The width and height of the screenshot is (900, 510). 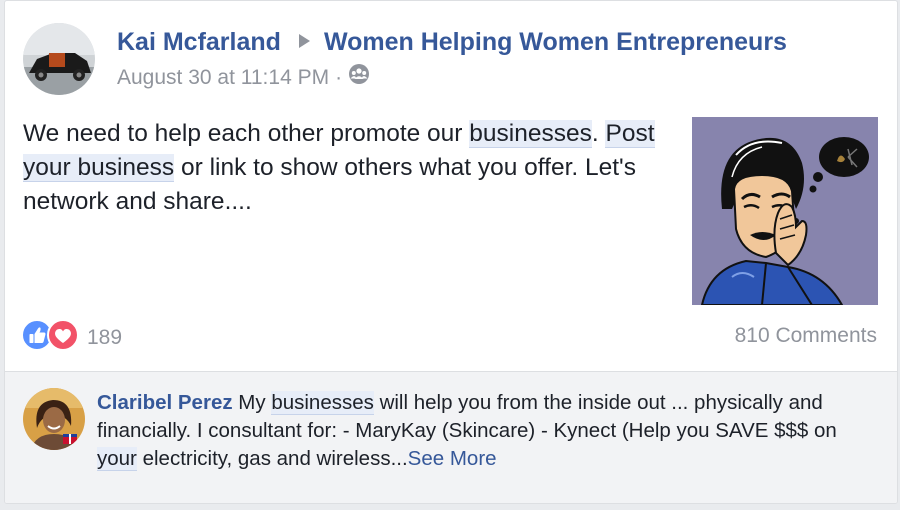 What do you see at coordinates (54, 419) in the screenshot?
I see `commenter-avatar` at bounding box center [54, 419].